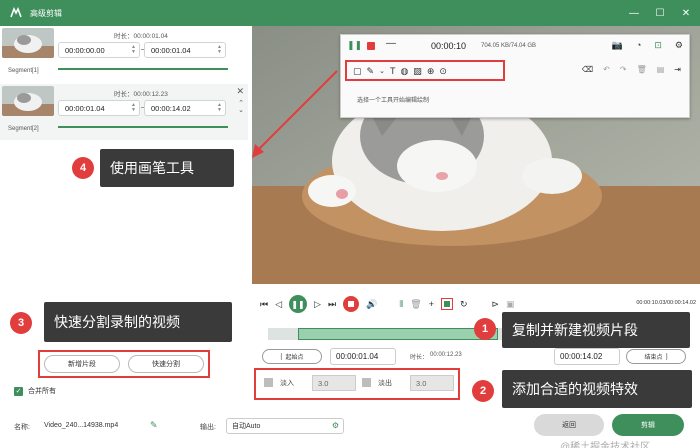  I want to click on undo-icon: ↶, so click(606, 69).